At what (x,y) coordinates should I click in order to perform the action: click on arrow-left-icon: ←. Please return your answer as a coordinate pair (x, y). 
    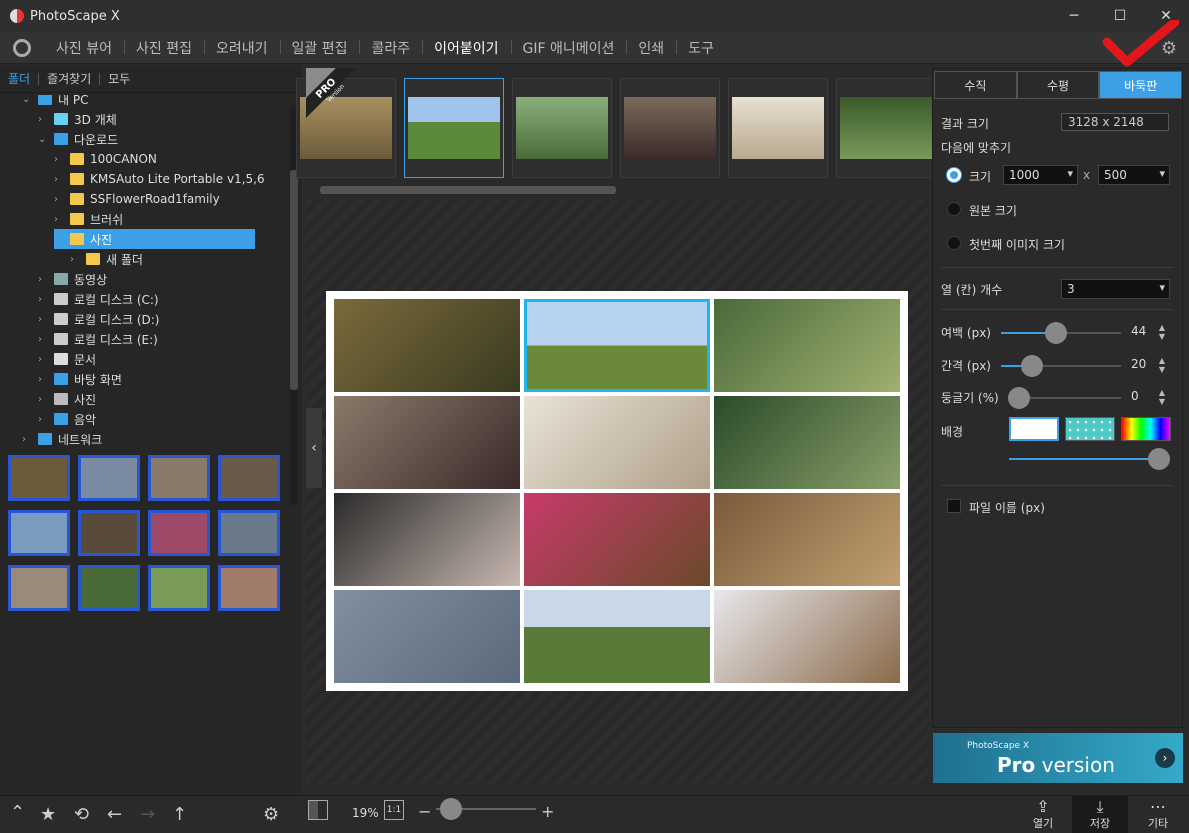
    Looking at the image, I should click on (114, 814).